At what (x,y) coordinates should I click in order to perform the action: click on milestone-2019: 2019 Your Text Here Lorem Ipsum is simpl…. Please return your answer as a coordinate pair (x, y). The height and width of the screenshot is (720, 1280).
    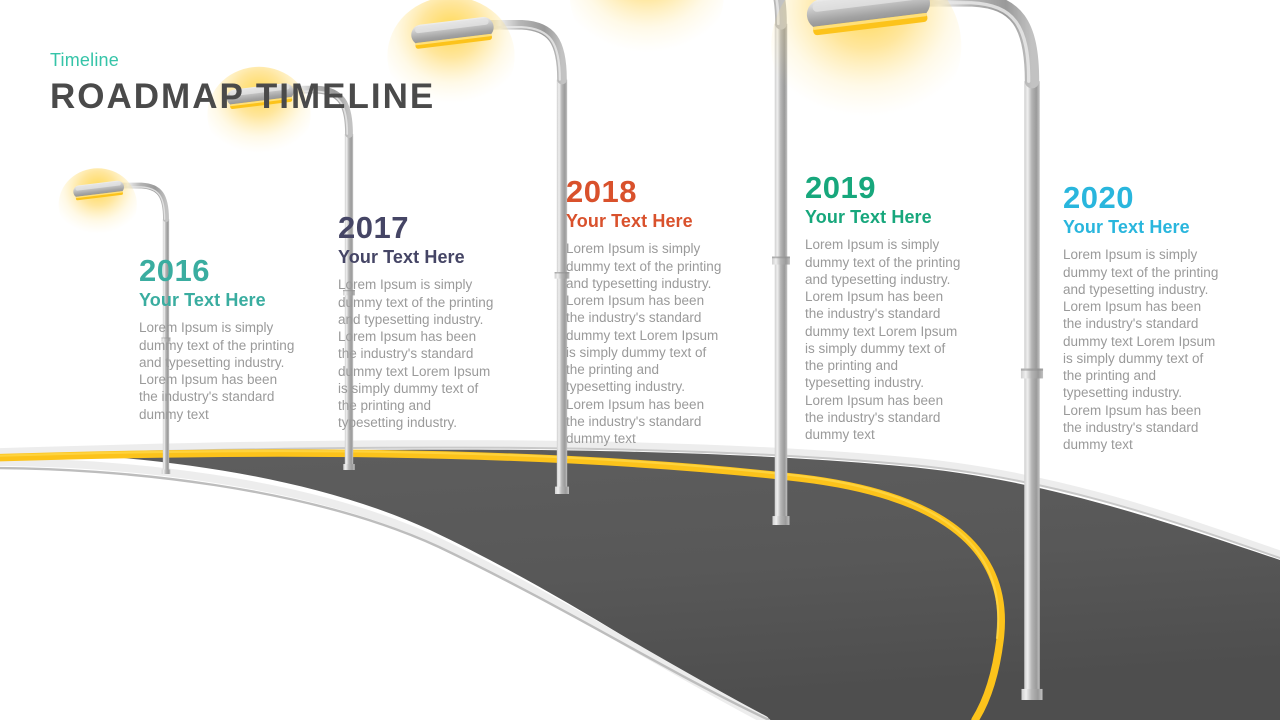
    Looking at the image, I should click on (883, 306).